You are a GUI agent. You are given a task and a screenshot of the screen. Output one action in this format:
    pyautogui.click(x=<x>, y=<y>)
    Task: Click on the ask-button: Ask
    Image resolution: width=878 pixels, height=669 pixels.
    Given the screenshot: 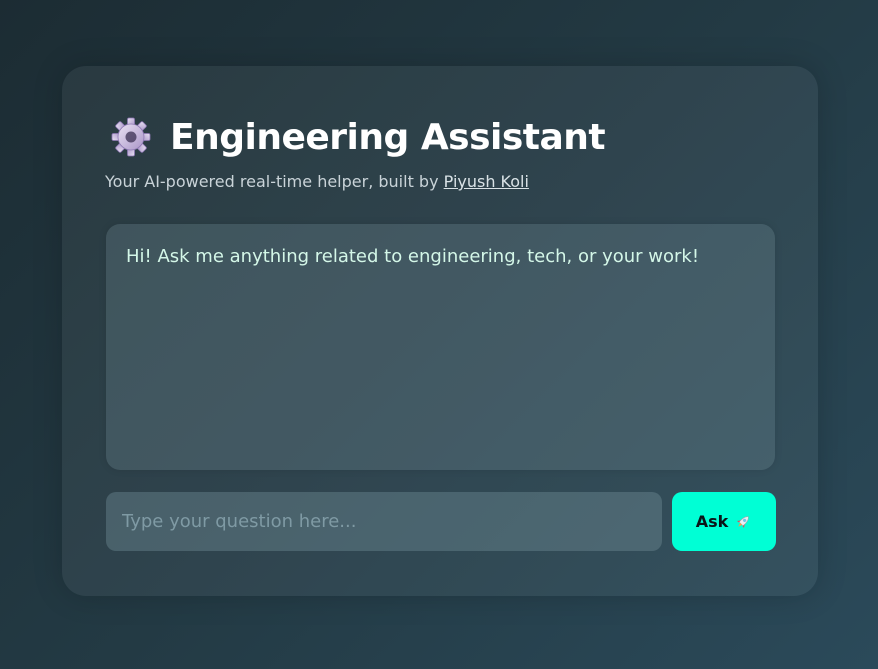 What is the action you would take?
    pyautogui.click(x=724, y=521)
    